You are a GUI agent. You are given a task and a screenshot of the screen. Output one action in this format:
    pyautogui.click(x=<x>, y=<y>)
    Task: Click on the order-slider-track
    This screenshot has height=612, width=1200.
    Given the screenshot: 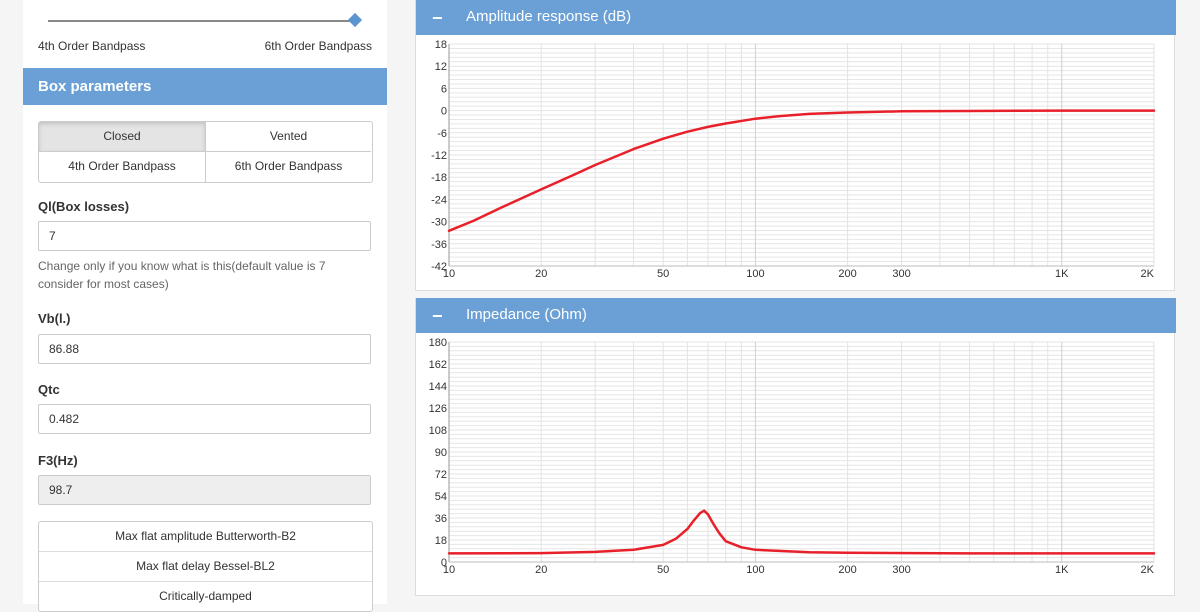 What is the action you would take?
    pyautogui.click(x=202, y=21)
    